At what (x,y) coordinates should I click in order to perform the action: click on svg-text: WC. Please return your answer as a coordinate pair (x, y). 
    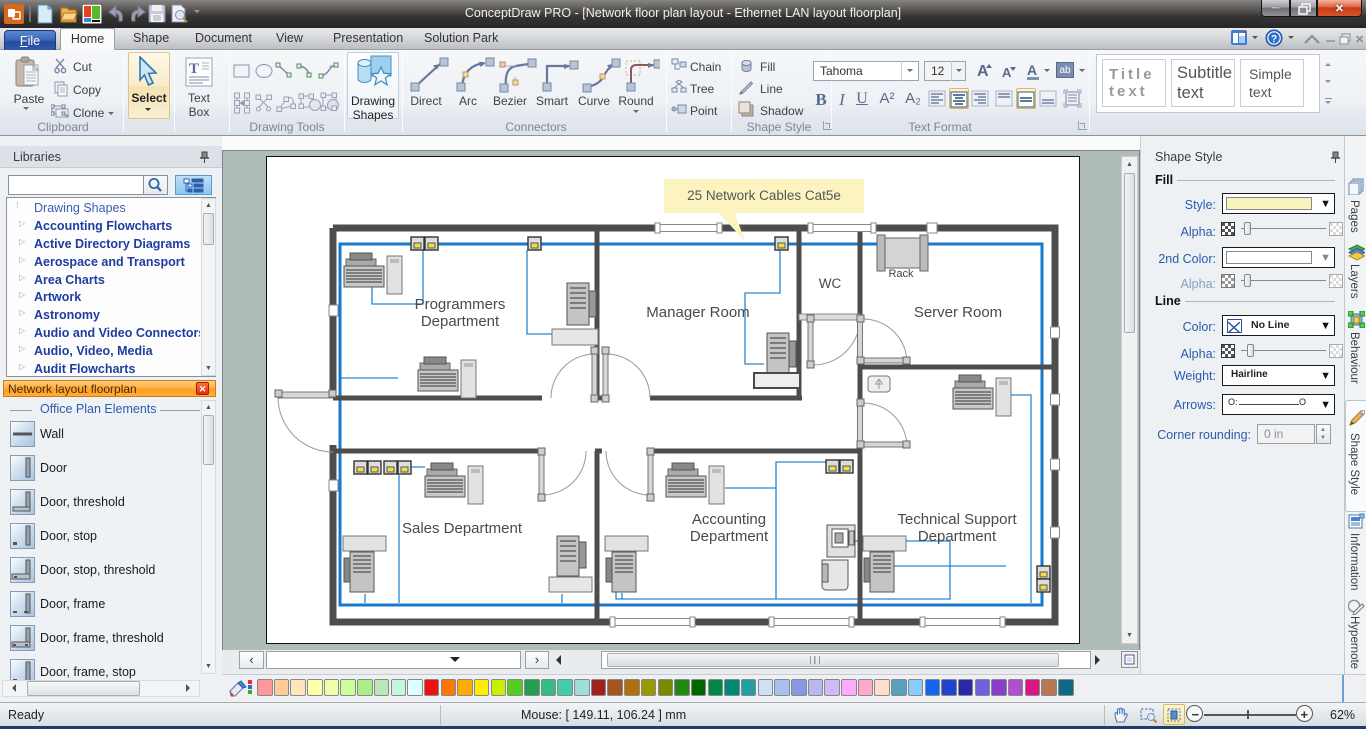
    Looking at the image, I should click on (830, 283).